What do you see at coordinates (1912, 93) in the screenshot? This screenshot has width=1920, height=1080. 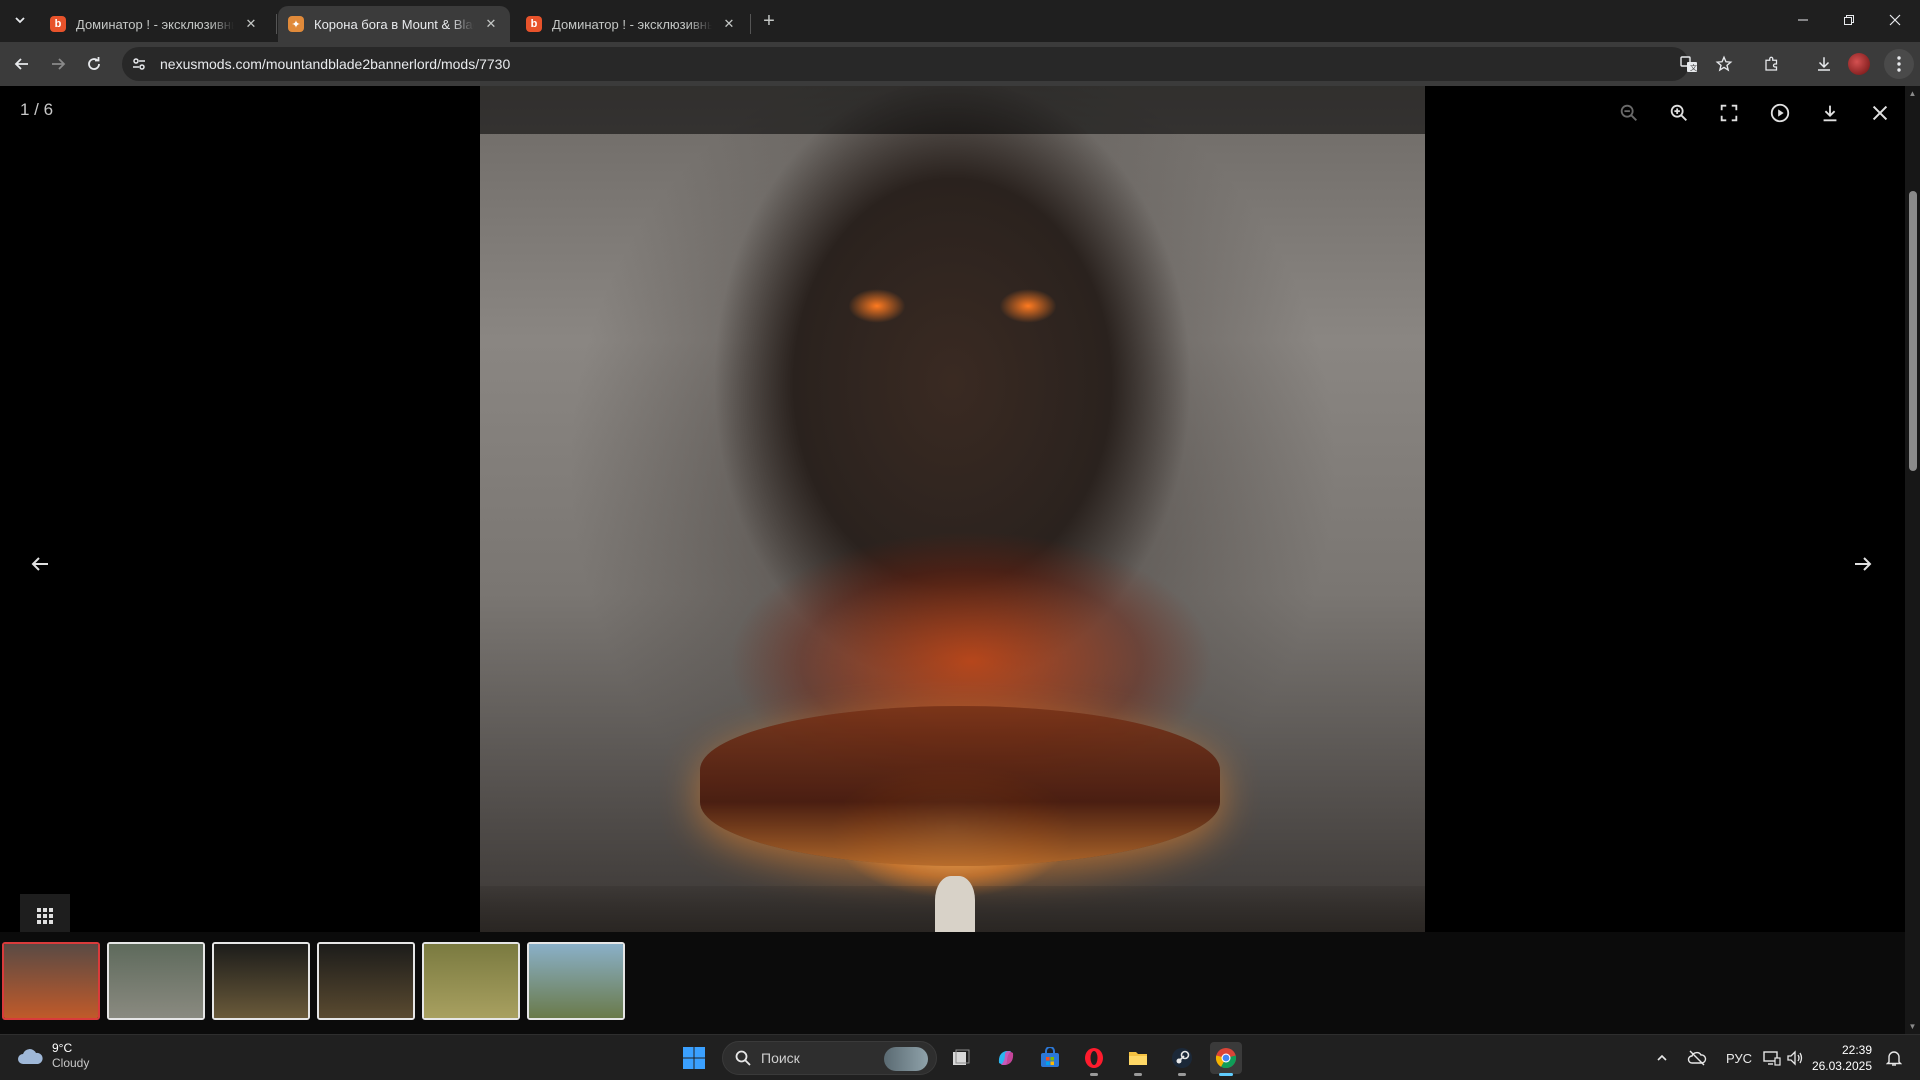 I see `scroll-up-icon: ▲` at bounding box center [1912, 93].